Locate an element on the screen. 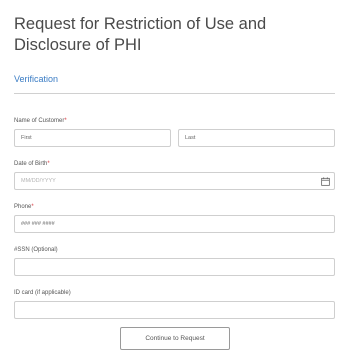  section-divider is located at coordinates (174, 93).